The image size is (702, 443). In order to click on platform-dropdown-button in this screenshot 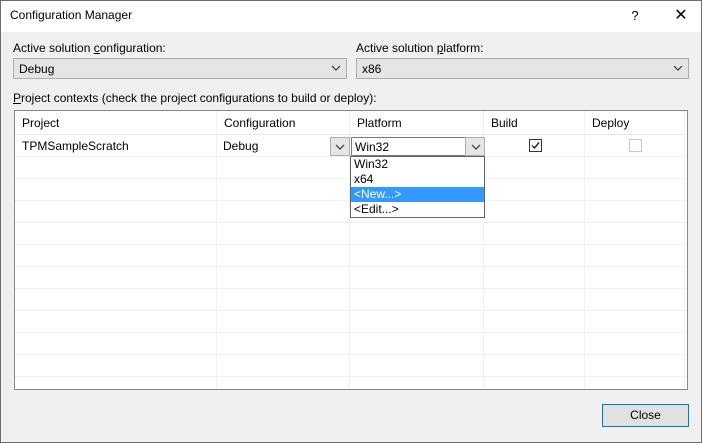, I will do `click(475, 146)`.